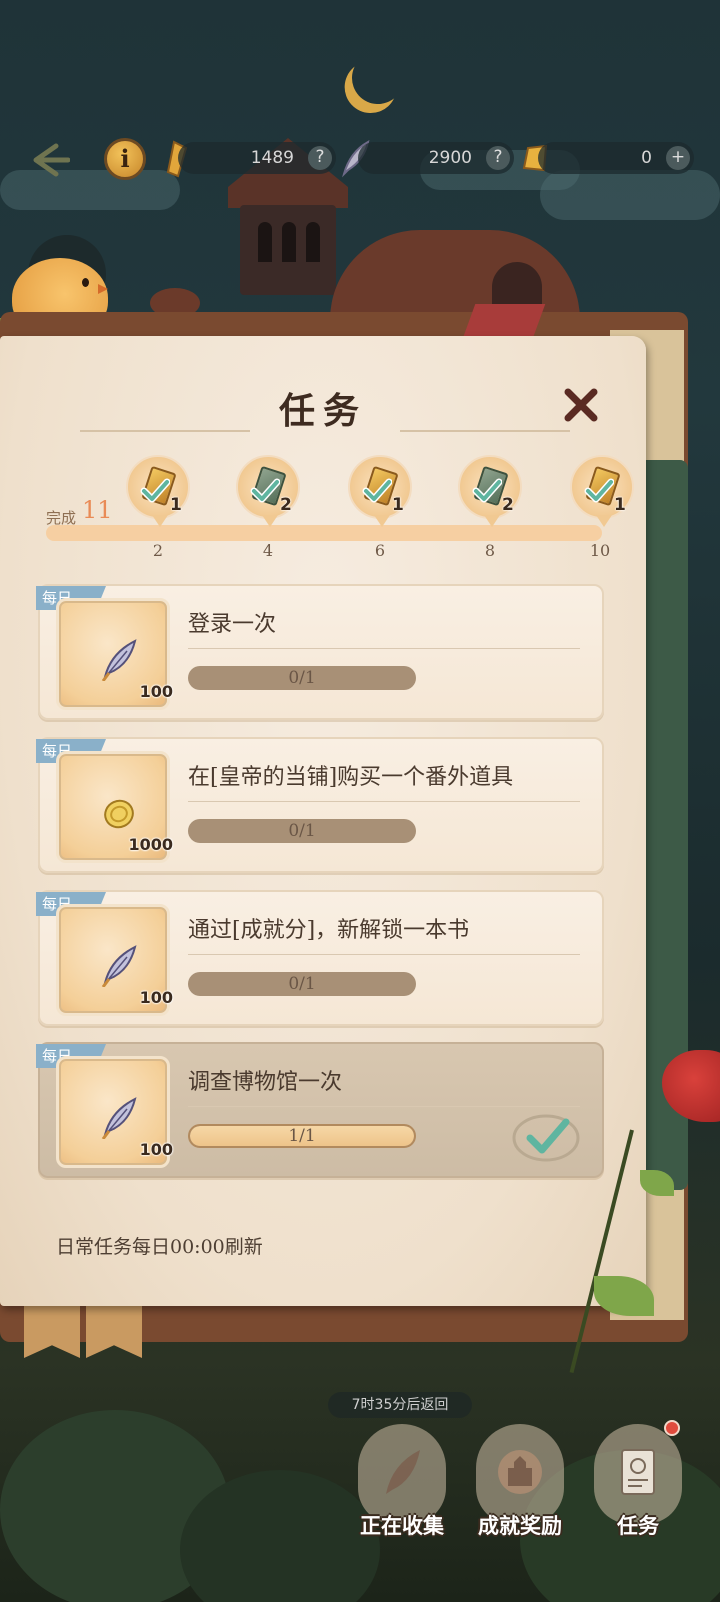  Describe the element at coordinates (320, 958) in the screenshot. I see `task-card: 每日 100 通过[成就分]，新解锁一本书 0/1` at that location.